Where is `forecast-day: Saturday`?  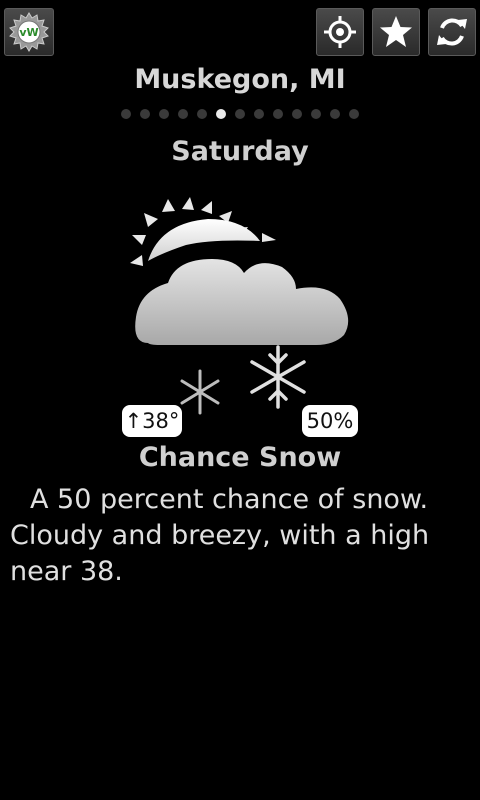
forecast-day: Saturday is located at coordinates (240, 151).